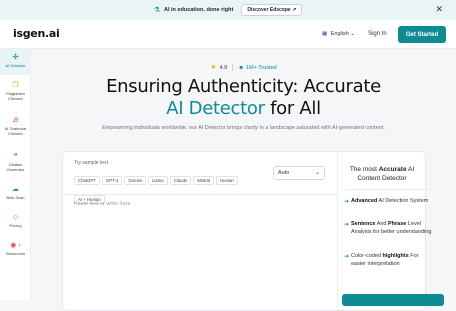  Describe the element at coordinates (377, 34) in the screenshot. I see `sign-in-link: Sign In` at that location.